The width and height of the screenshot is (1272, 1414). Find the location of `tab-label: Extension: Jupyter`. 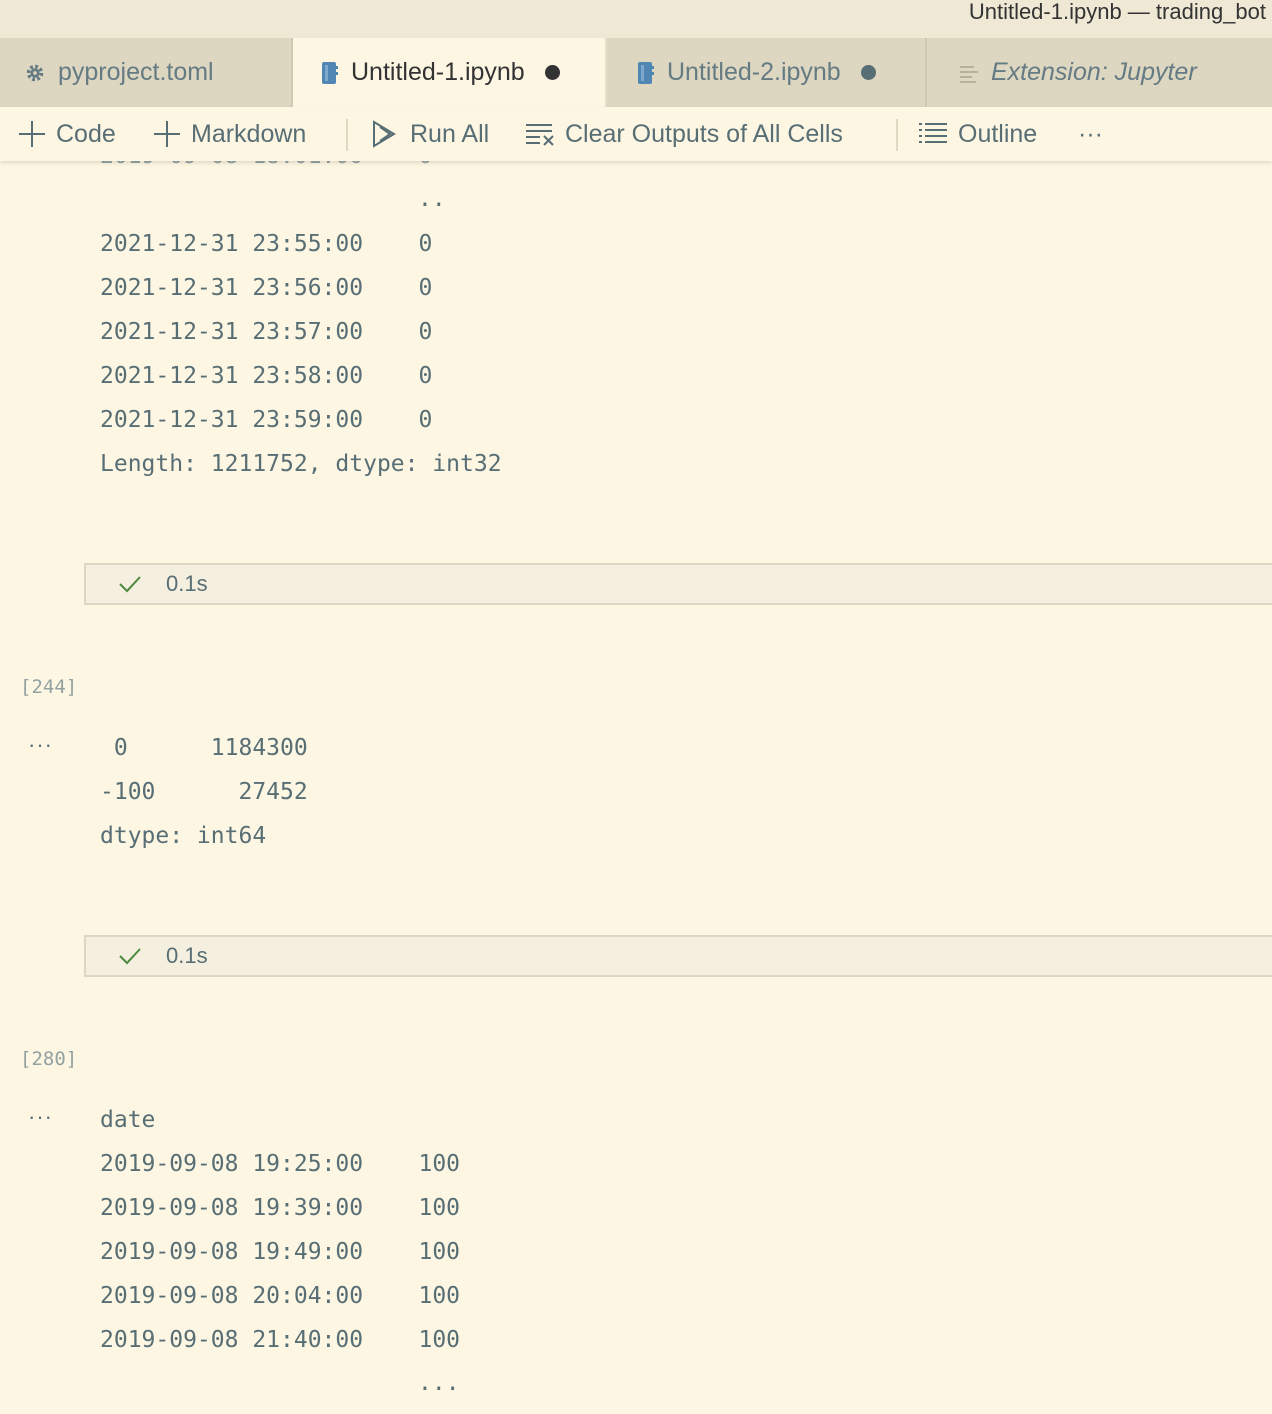

tab-label: Extension: Jupyter is located at coordinates (1094, 72).